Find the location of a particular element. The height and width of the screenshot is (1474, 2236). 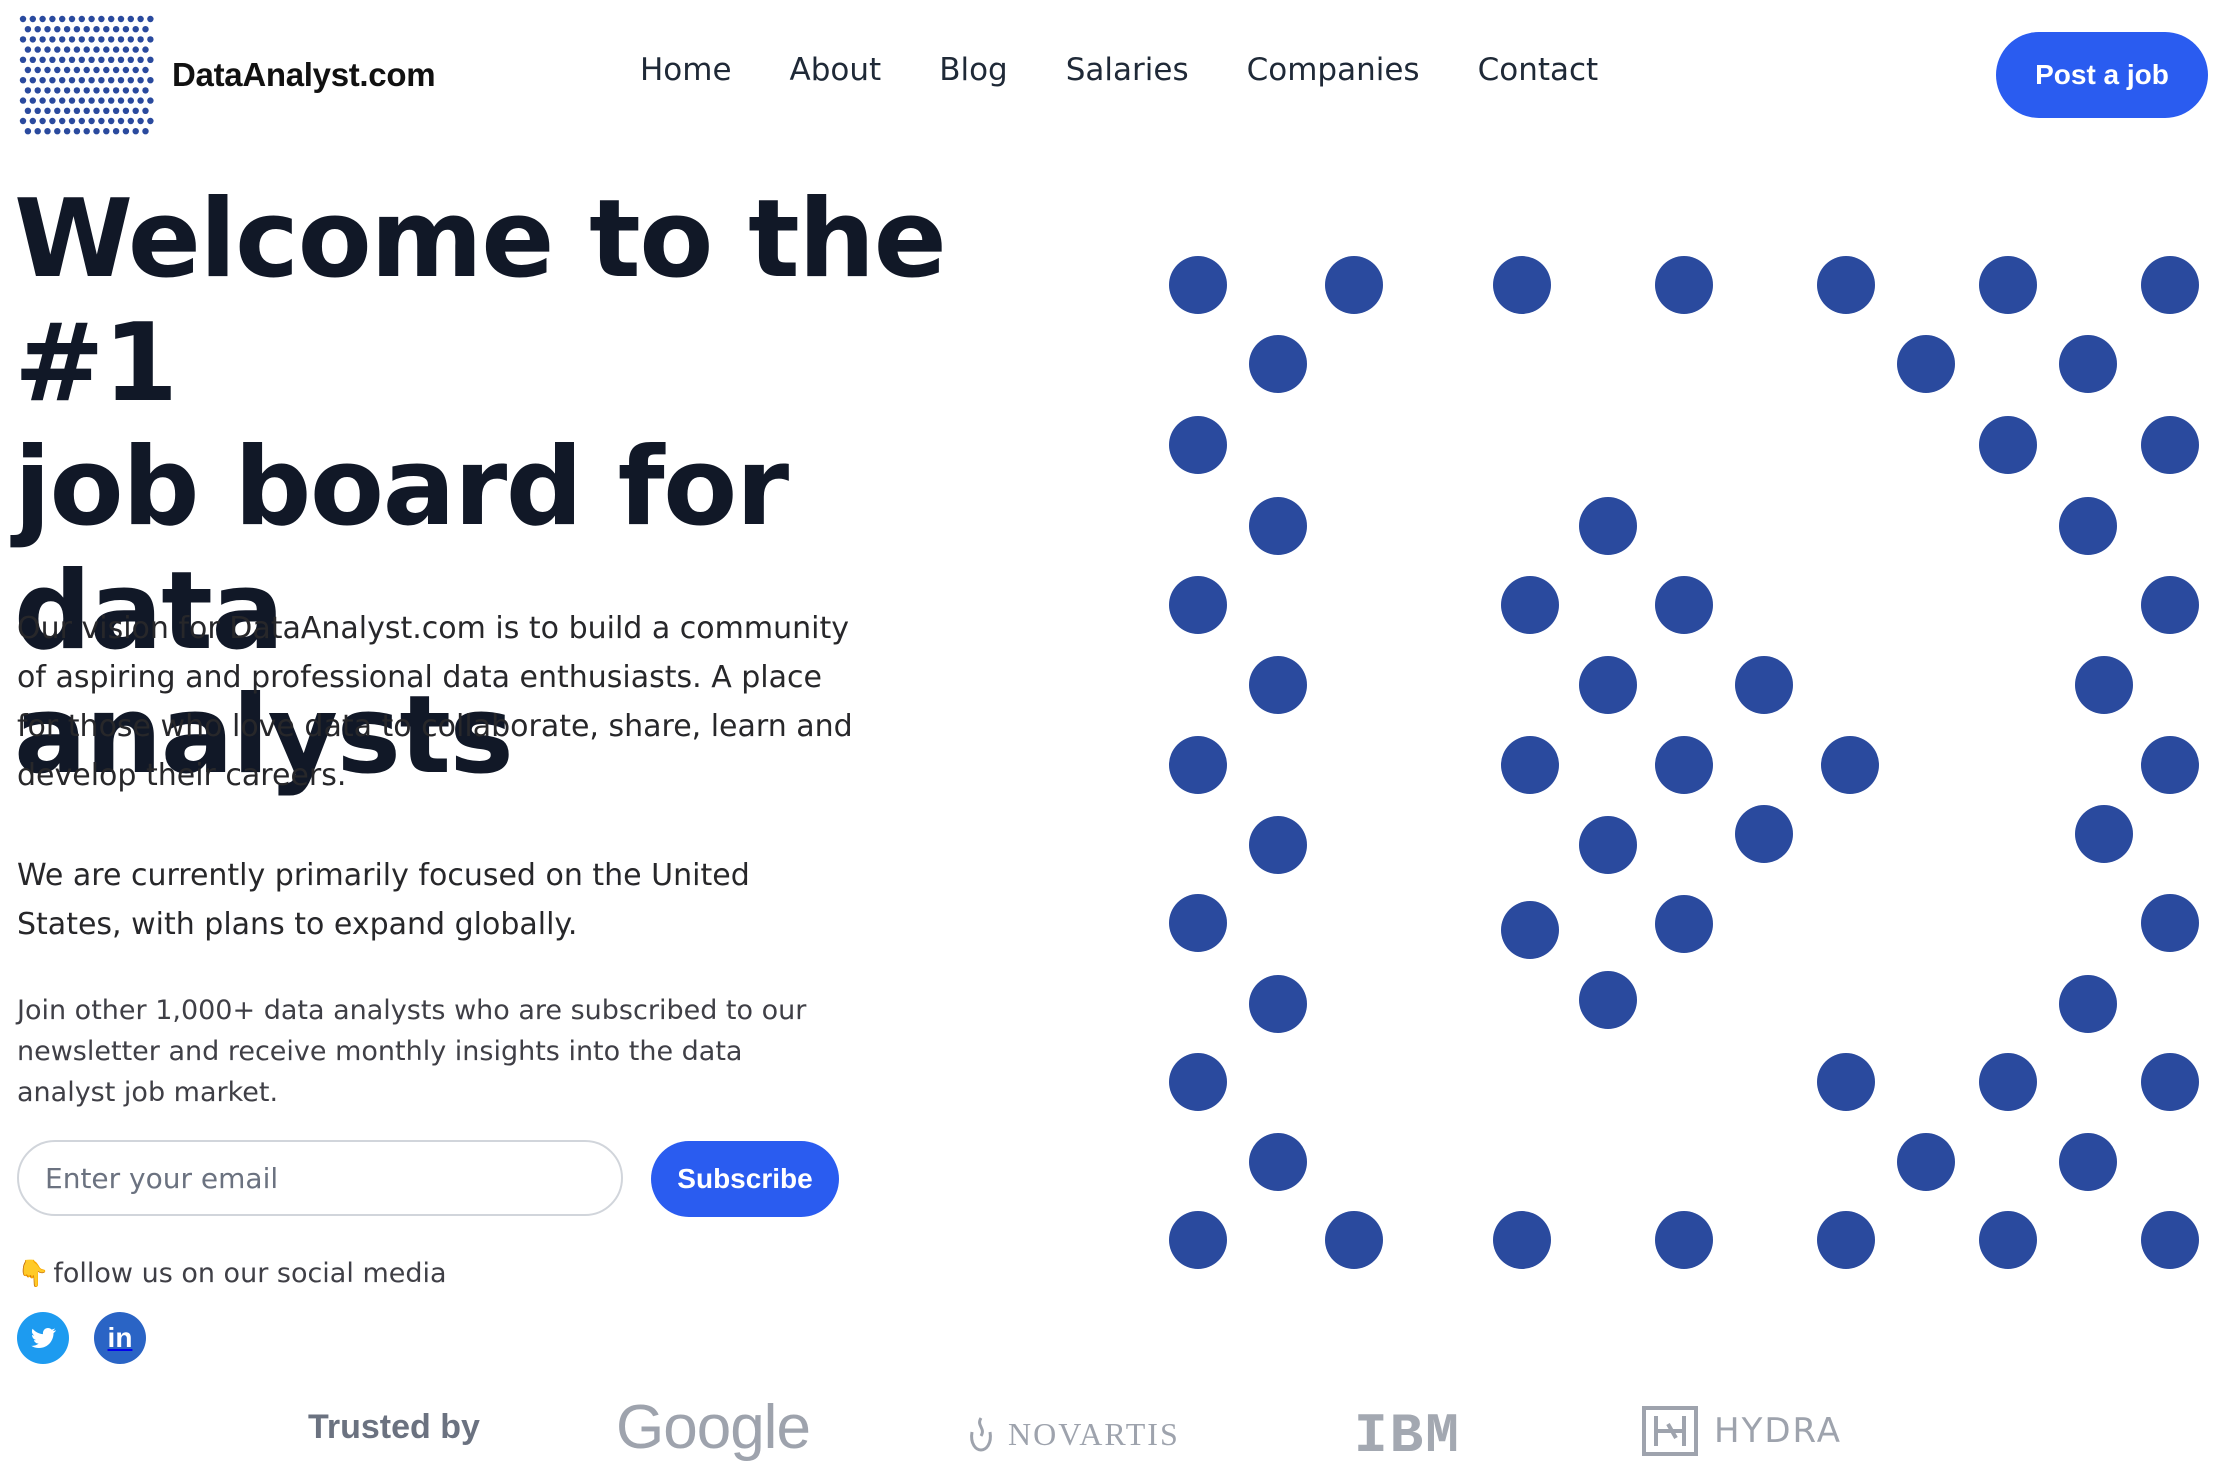

nav-contact: Contact is located at coordinates (1538, 70).